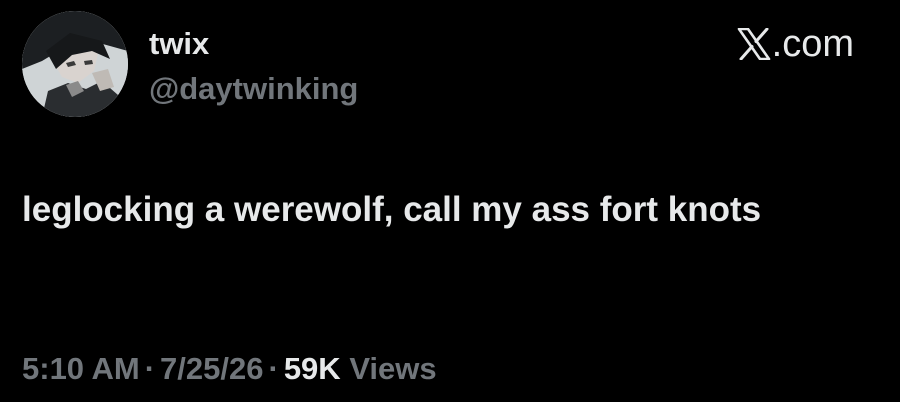 The image size is (900, 402). What do you see at coordinates (253, 89) in the screenshot?
I see `user-handle: @daytwinking` at bounding box center [253, 89].